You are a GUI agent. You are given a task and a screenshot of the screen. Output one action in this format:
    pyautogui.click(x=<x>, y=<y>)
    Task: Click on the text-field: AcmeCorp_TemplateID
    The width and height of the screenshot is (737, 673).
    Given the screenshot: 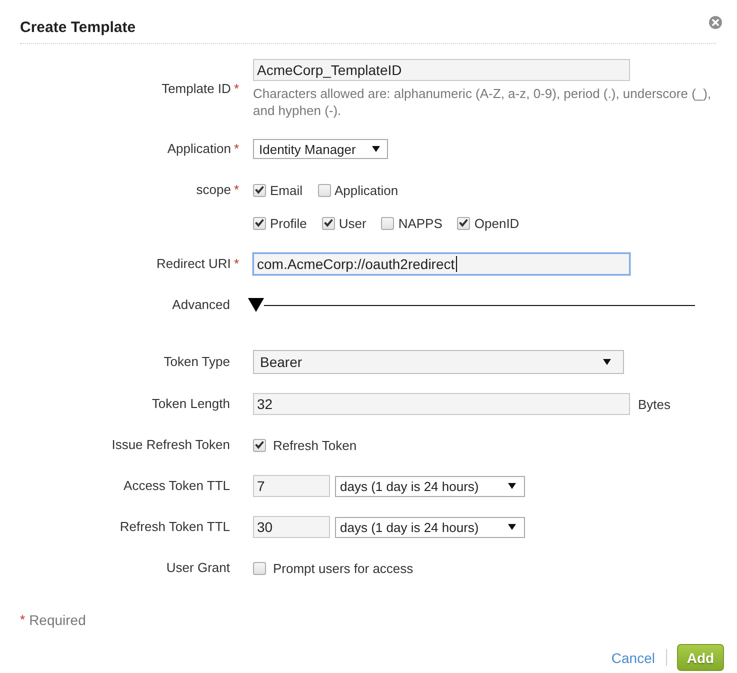 What is the action you would take?
    pyautogui.click(x=441, y=70)
    